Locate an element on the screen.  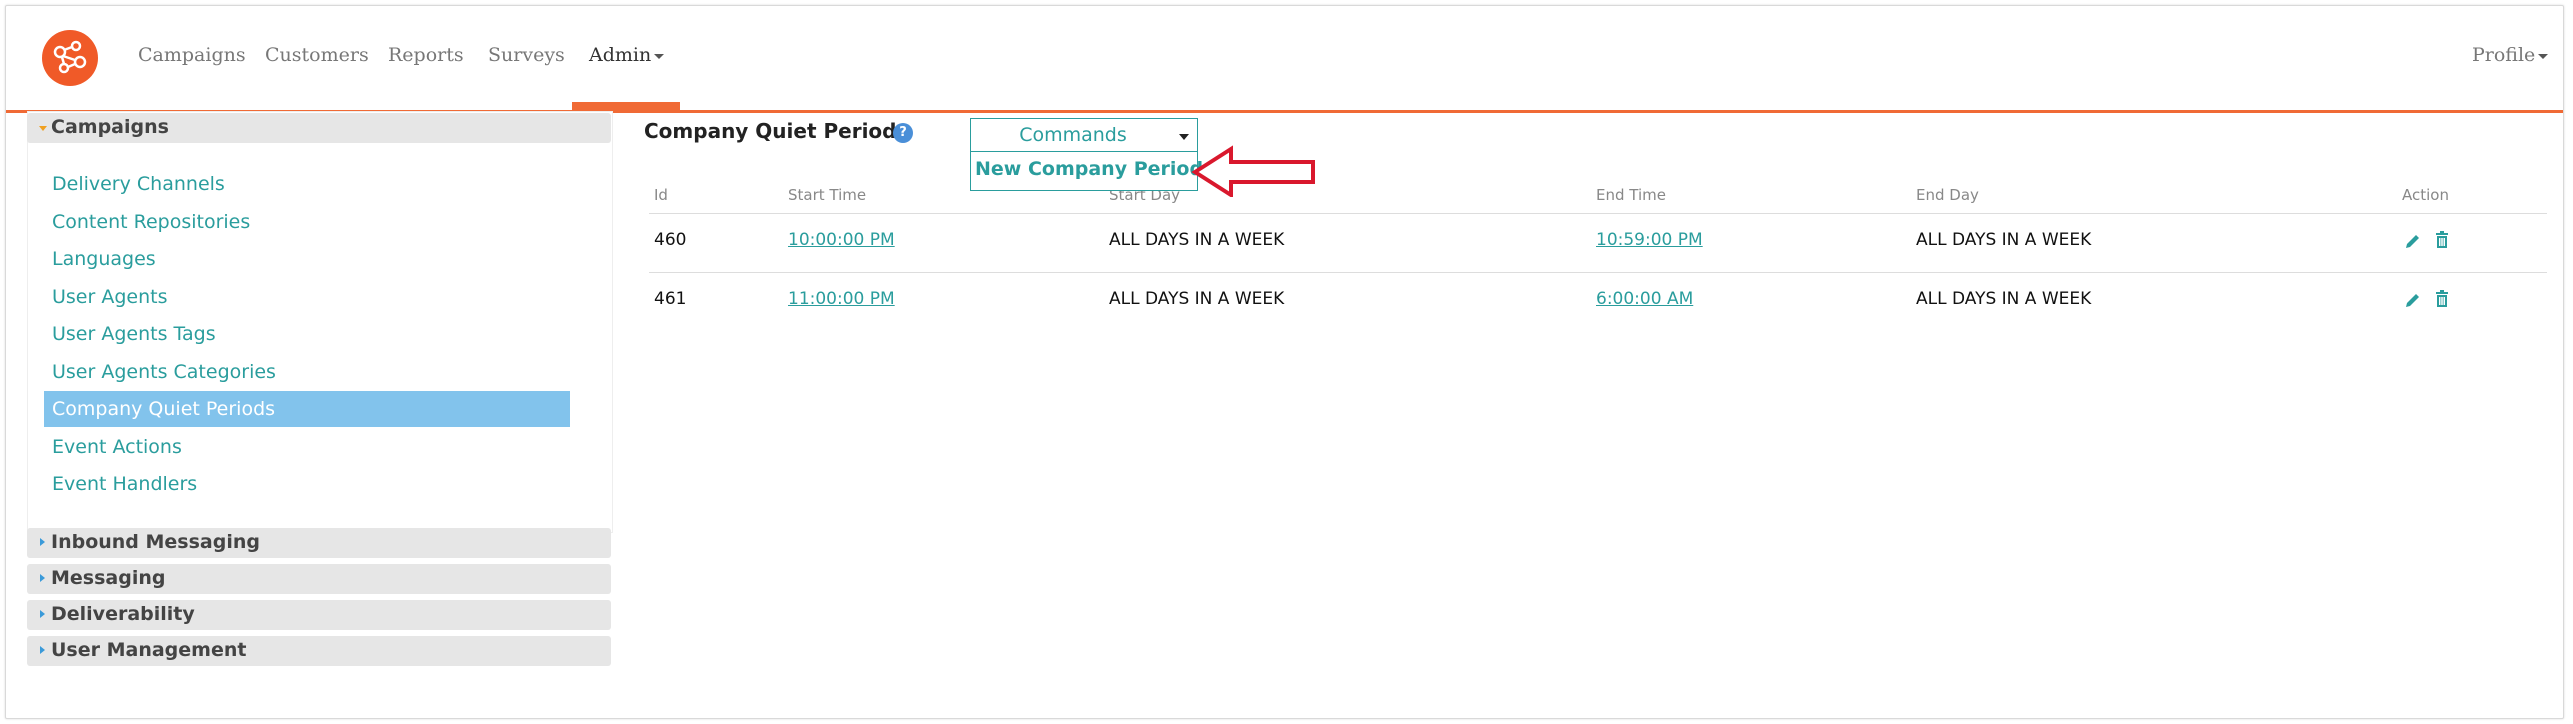
nav-campaigns: Campaigns is located at coordinates (192, 55).